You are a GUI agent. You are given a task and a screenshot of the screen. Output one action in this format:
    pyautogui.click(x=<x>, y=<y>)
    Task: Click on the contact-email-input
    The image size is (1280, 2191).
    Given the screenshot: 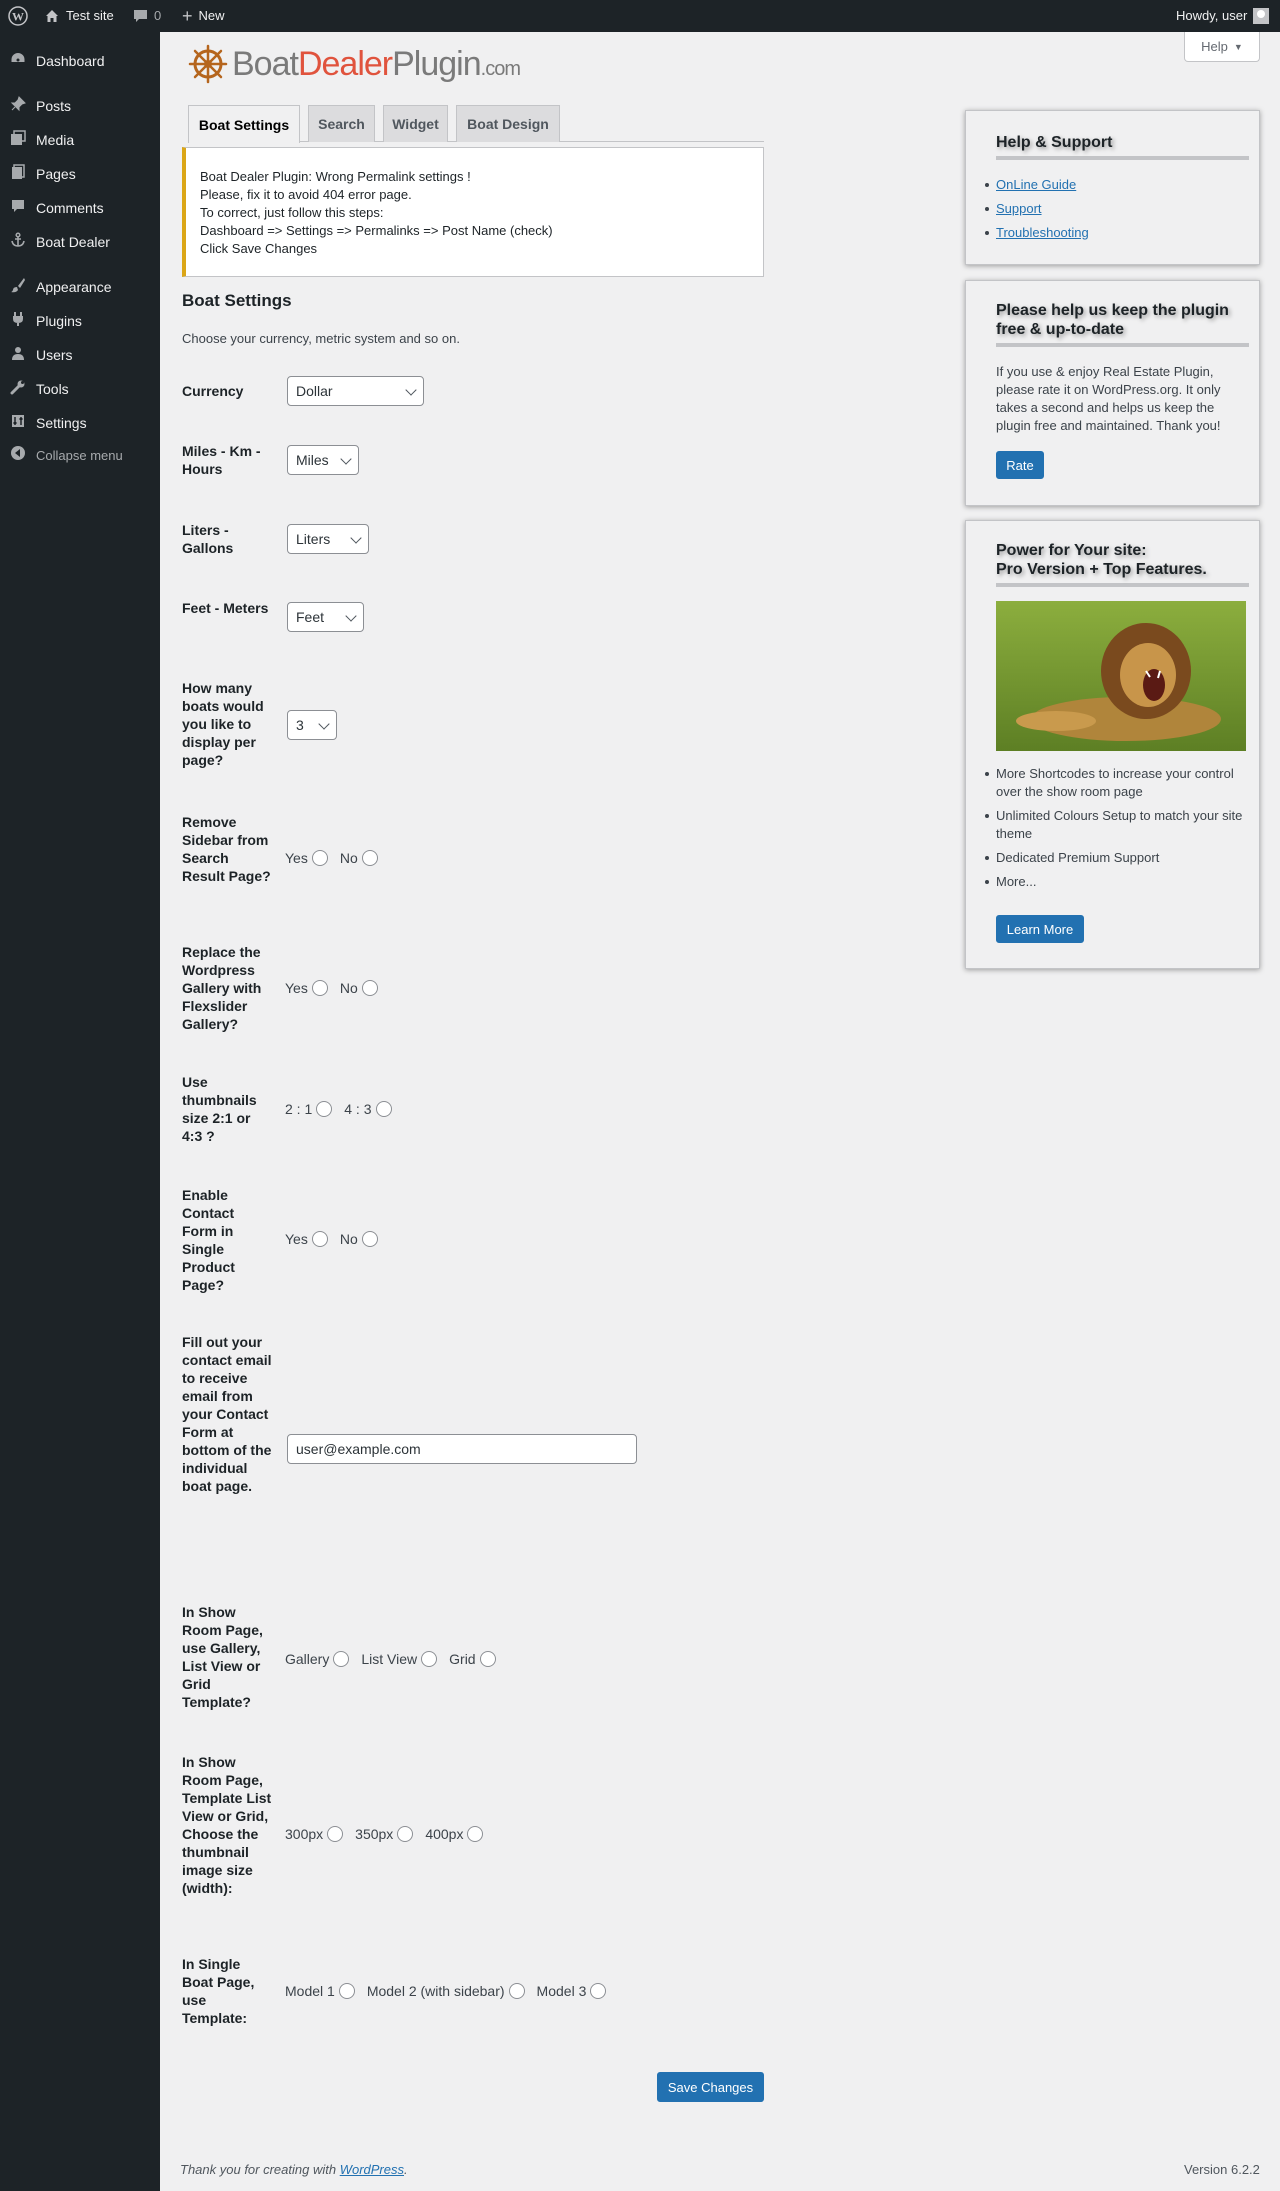 What is the action you would take?
    pyautogui.click(x=462, y=1449)
    